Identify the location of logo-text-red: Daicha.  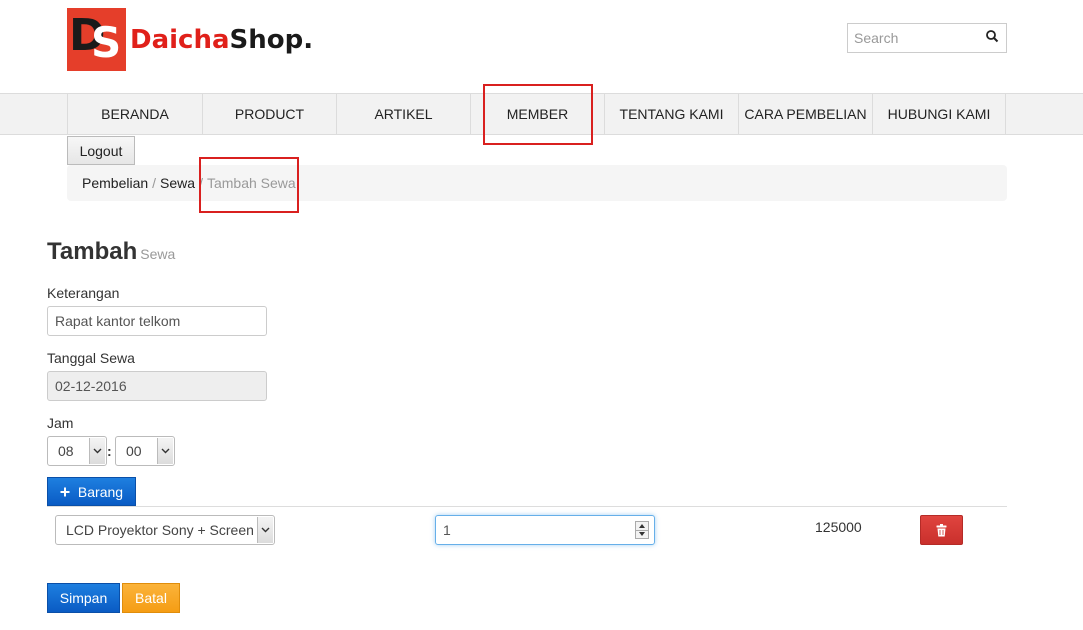
(180, 39).